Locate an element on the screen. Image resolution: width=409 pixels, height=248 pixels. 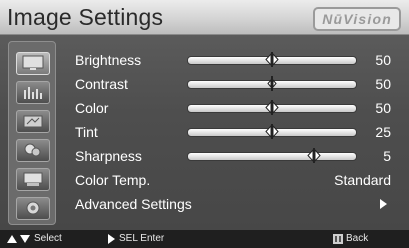
footer-back-label: Back is located at coordinates (357, 238).